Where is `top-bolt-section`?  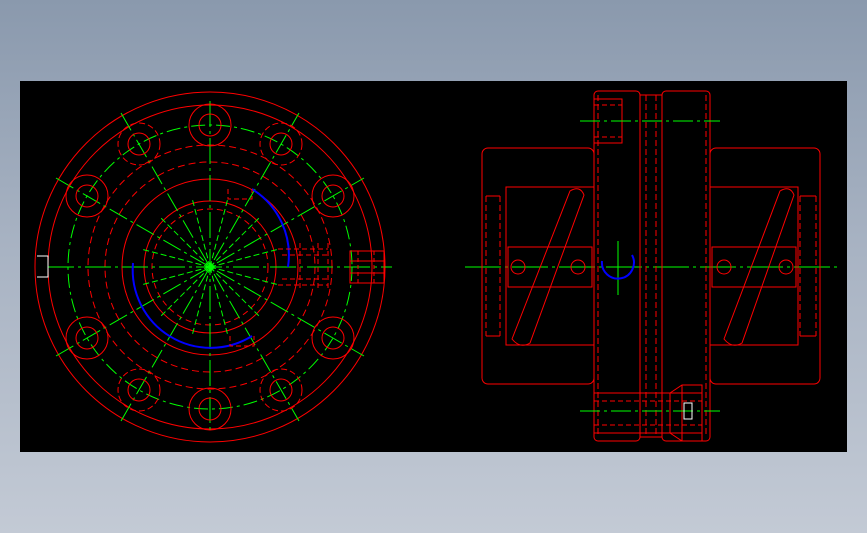
top-bolt-section is located at coordinates (650, 121).